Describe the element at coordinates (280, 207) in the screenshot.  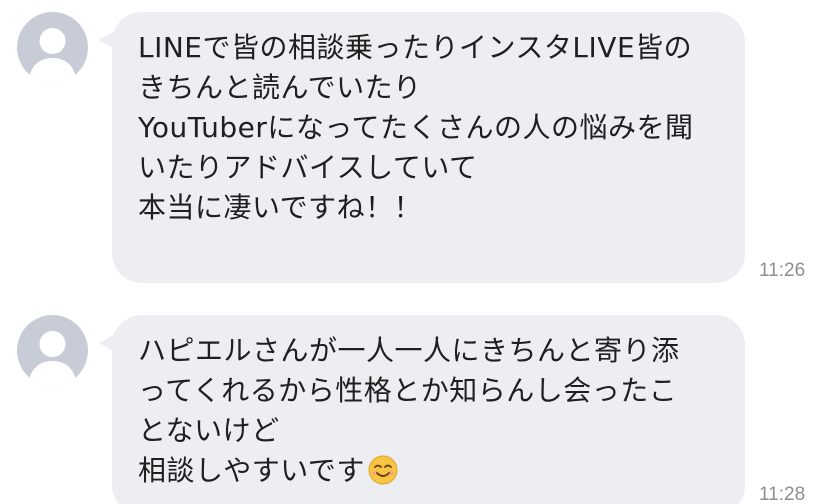
I see `message-text-line: 本当に凄いですね！！` at that location.